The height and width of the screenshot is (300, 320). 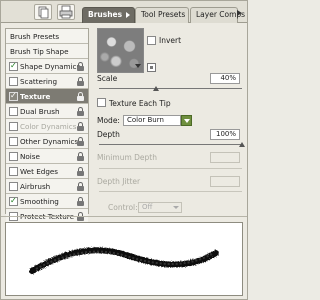 I want to click on new-preset-icon, so click(x=151, y=67).